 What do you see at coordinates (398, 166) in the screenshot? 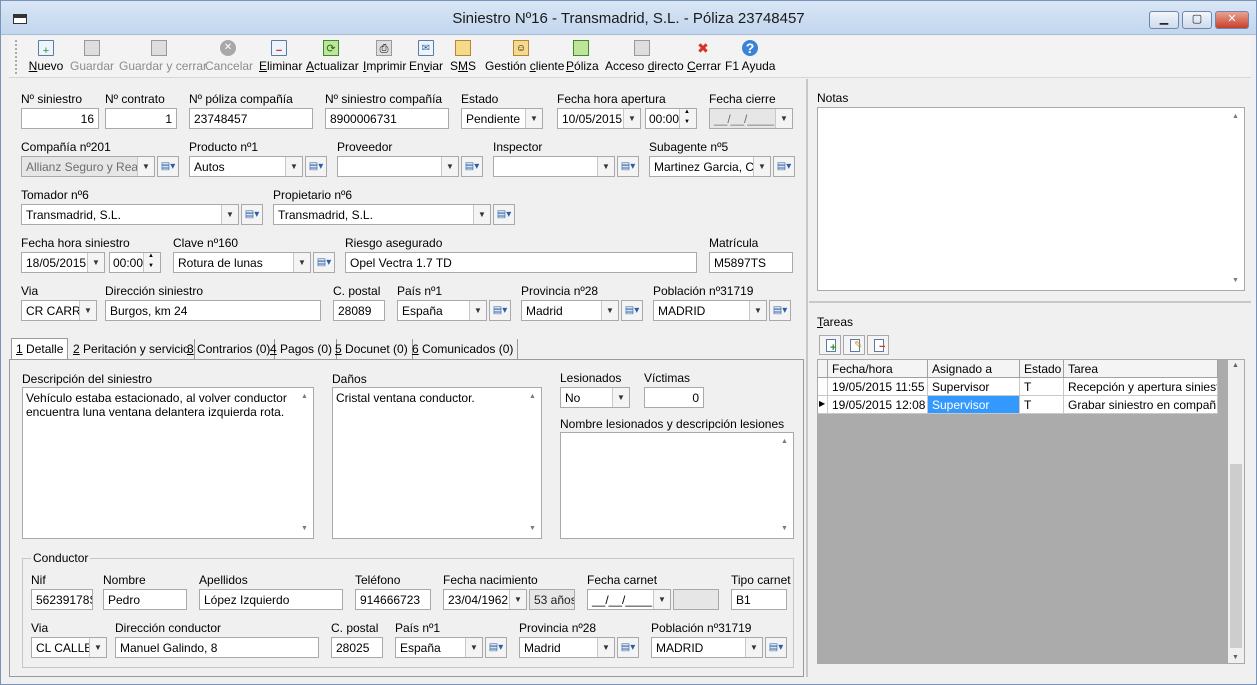
I see `proveedor-select: ▼` at bounding box center [398, 166].